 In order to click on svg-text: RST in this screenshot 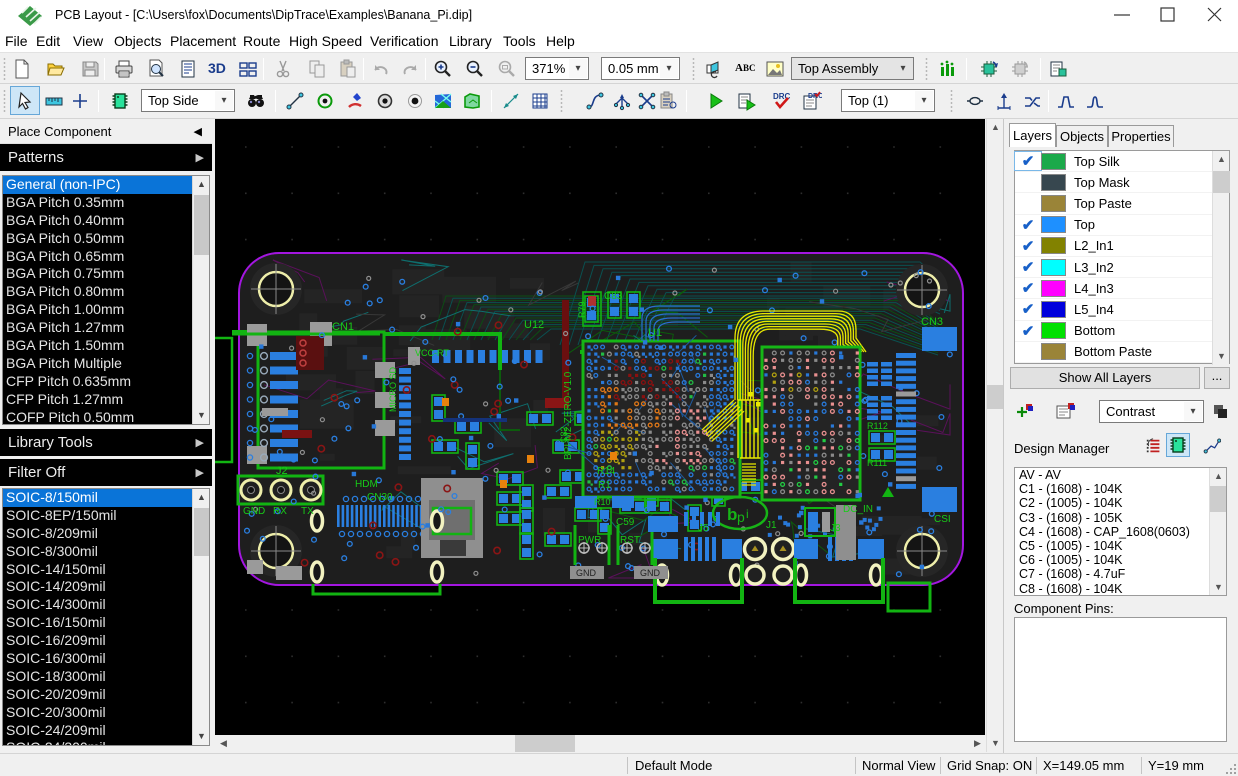, I will do `click(630, 540)`.